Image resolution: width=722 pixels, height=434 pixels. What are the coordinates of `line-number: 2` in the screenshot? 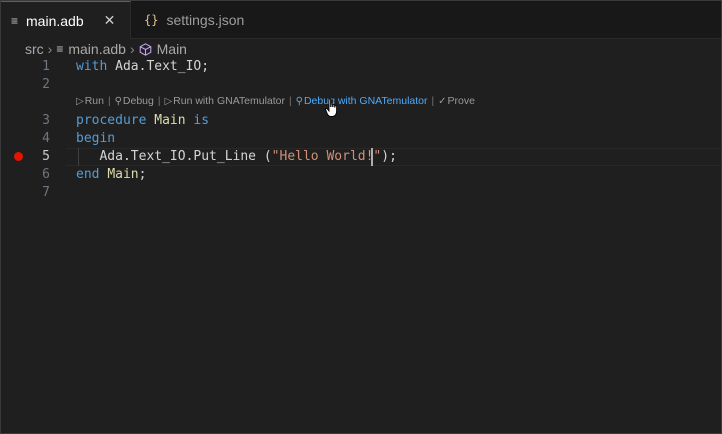 It's located at (46, 84).